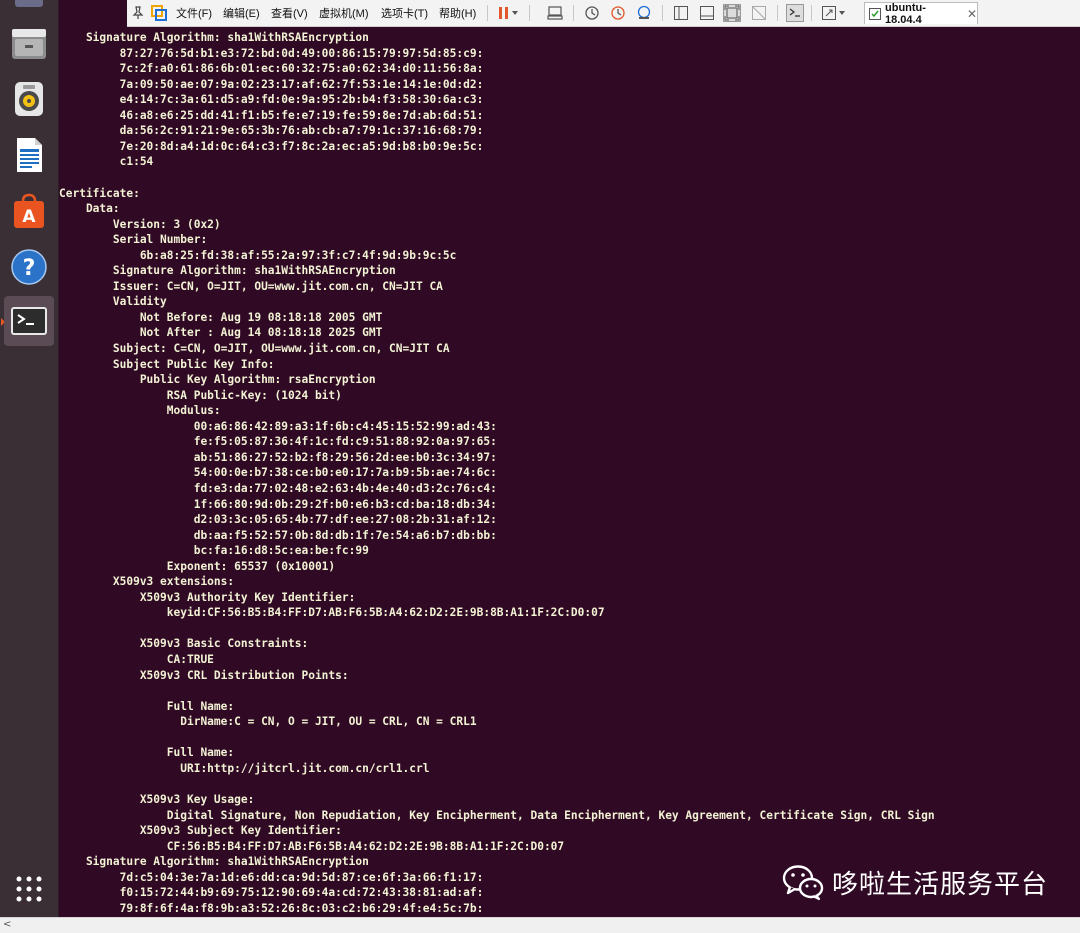 The height and width of the screenshot is (933, 1080). I want to click on menu-view: 查看(V), so click(289, 13).